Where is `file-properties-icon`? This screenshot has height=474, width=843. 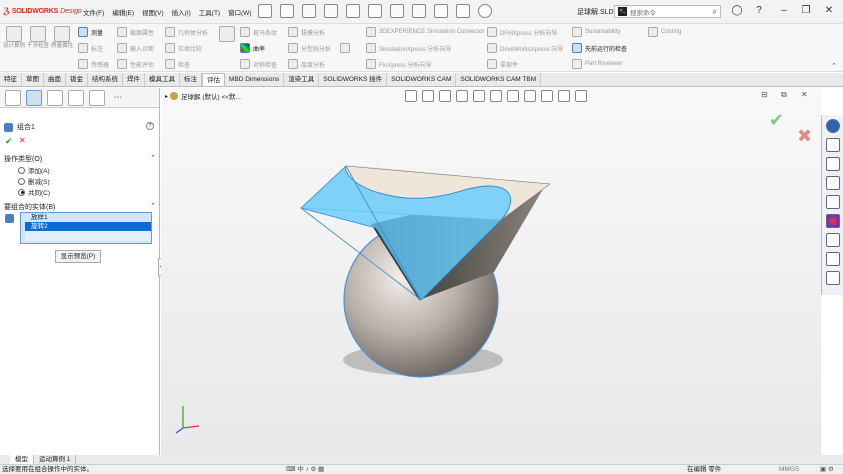 file-properties-icon is located at coordinates (463, 11).